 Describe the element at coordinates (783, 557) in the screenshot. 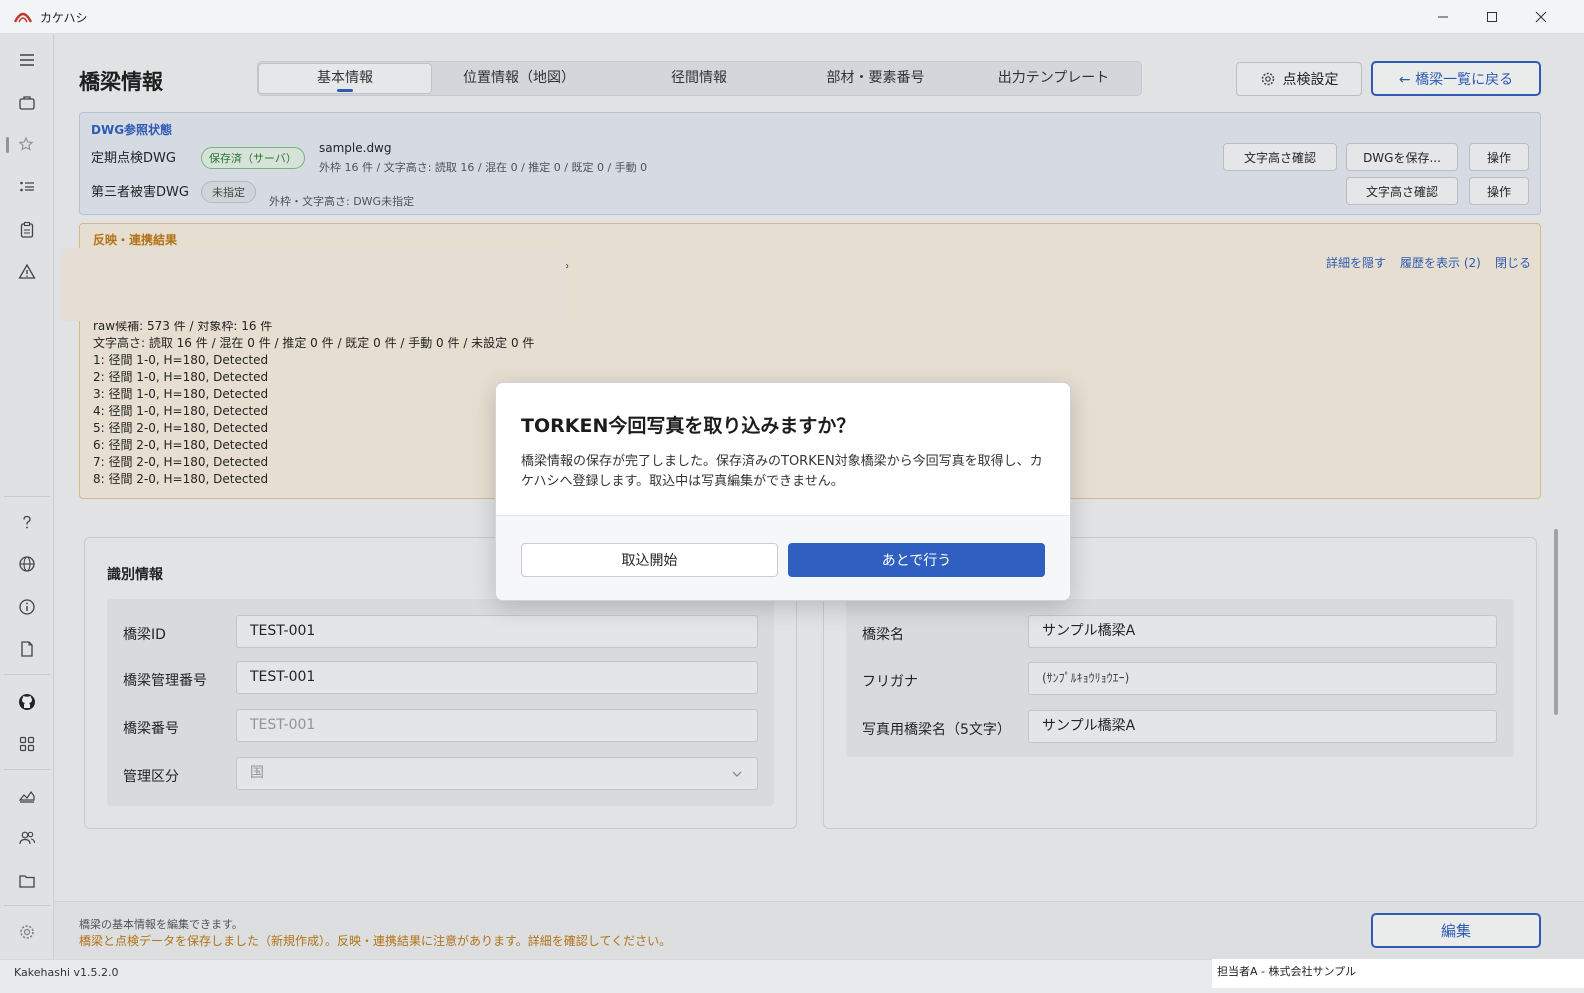

I see `dialog-footer: 取込開始 あとで行う` at that location.